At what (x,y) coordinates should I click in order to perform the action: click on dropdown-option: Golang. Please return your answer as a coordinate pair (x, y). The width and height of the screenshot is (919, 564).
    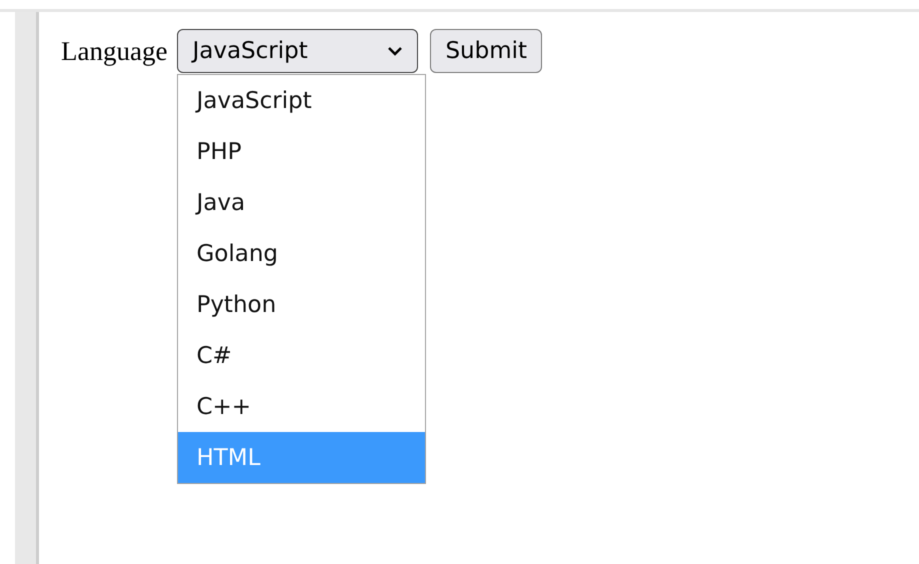
    Looking at the image, I should click on (302, 253).